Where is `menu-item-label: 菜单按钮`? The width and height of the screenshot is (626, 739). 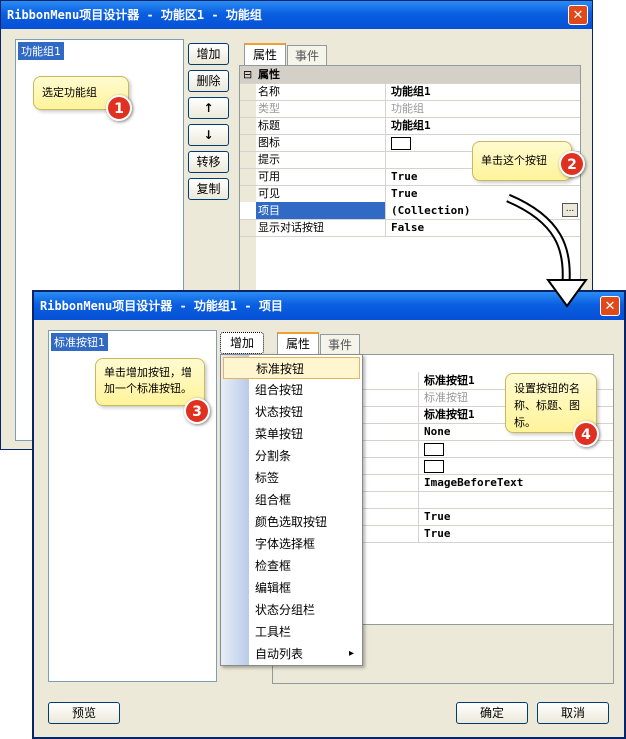
menu-item-label: 菜单按钮 is located at coordinates (279, 434).